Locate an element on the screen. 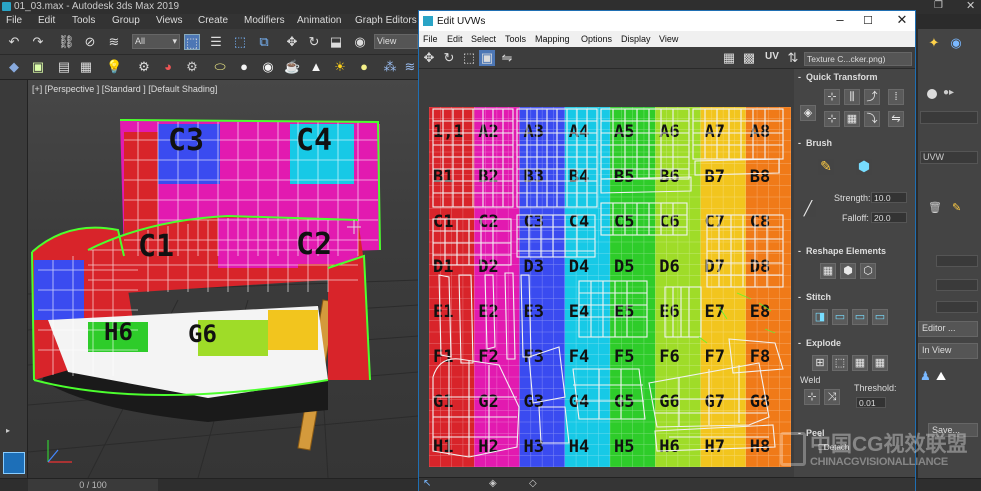 Image resolution: width=981 pixels, height=491 pixels. brush-size-icon: ╱ is located at coordinates (808, 209).